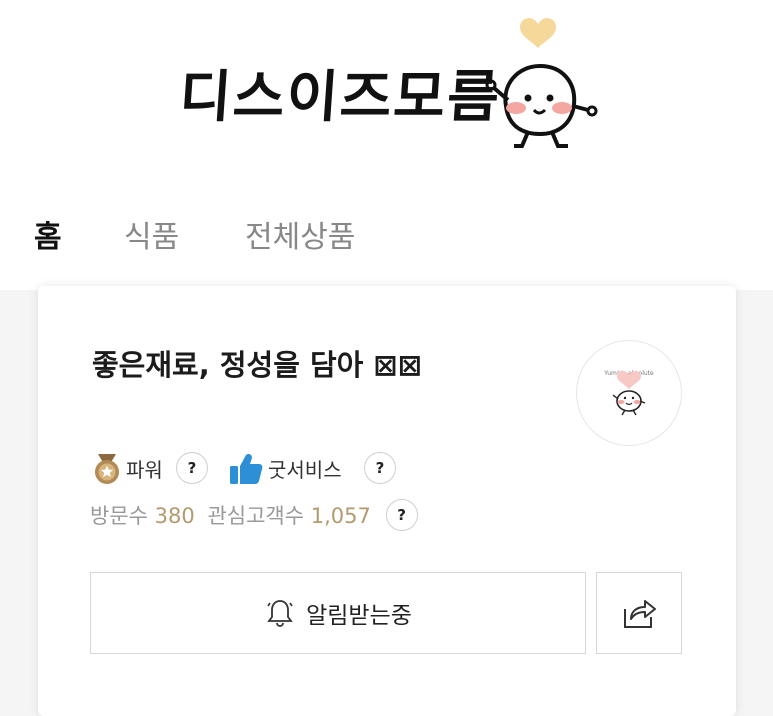 This screenshot has width=773, height=716. I want to click on goodservice-badge: 굿서비스 ?, so click(318, 469).